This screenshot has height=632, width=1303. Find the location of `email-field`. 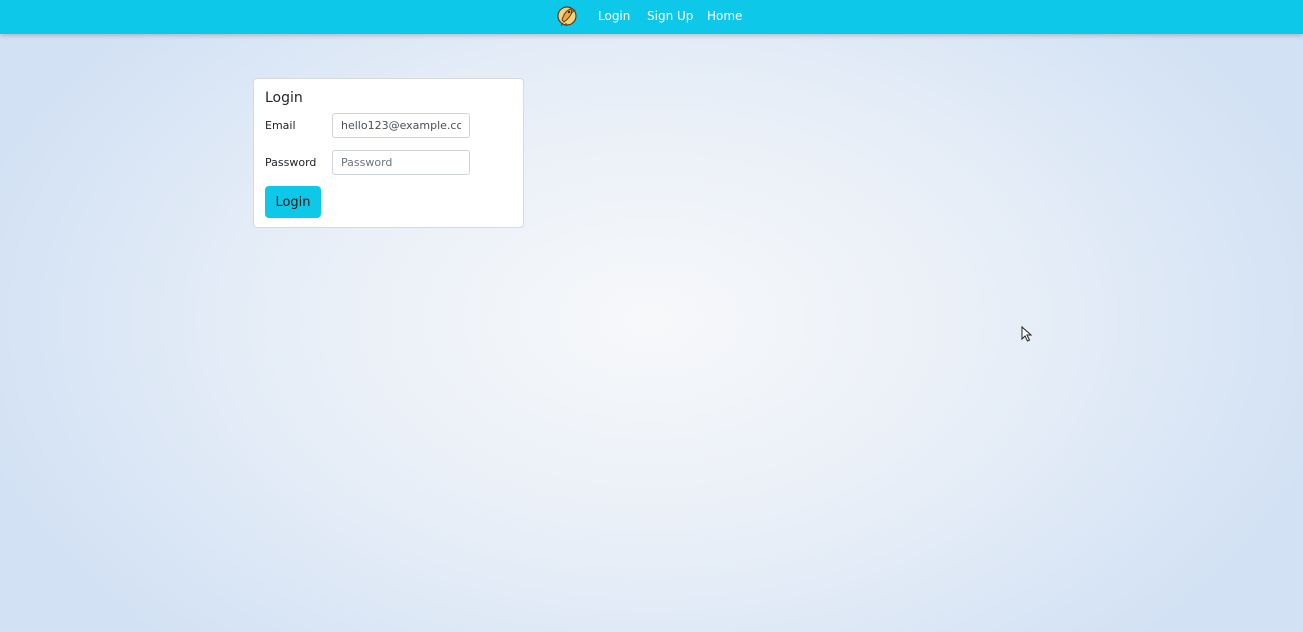

email-field is located at coordinates (401, 125).